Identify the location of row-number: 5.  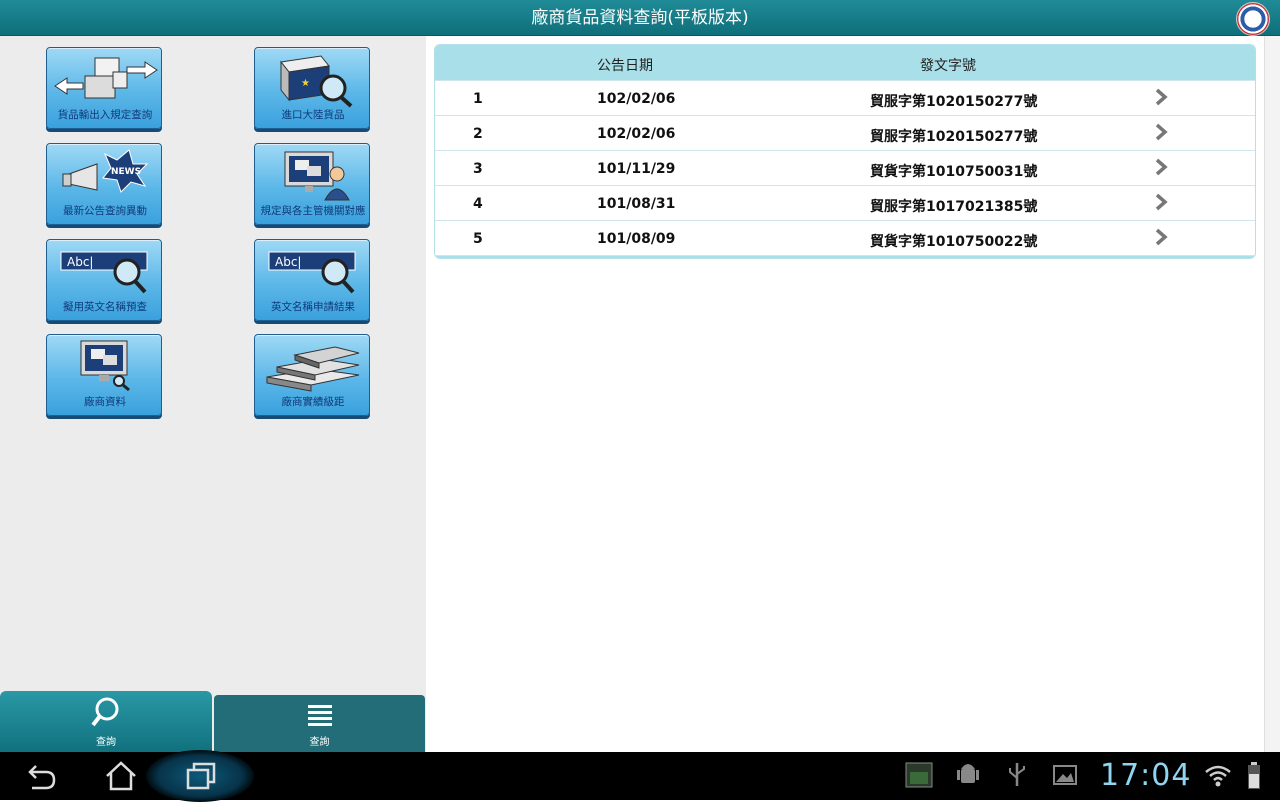
(478, 239).